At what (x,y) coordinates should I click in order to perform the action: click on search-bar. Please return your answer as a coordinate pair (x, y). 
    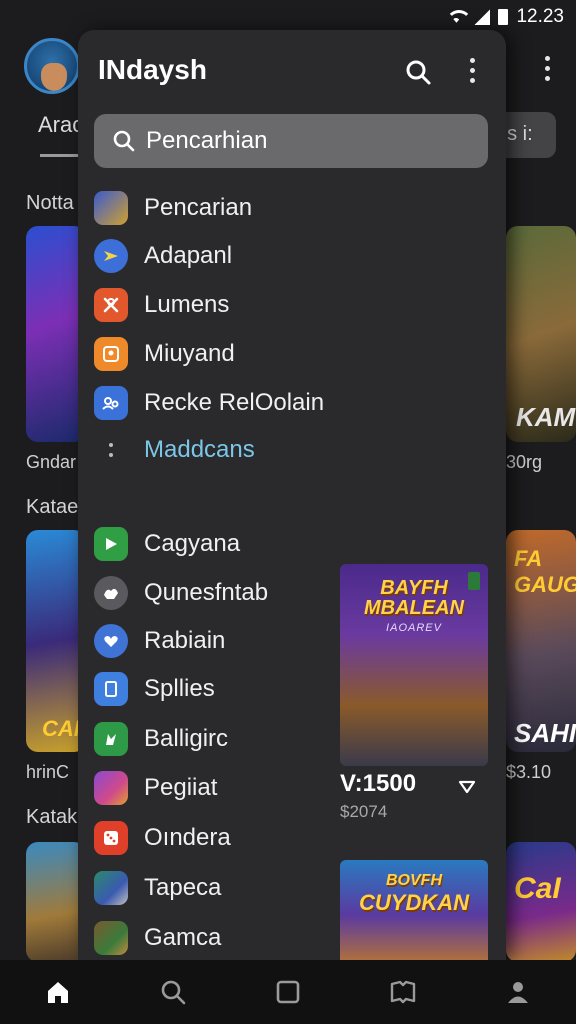
    Looking at the image, I should click on (291, 141).